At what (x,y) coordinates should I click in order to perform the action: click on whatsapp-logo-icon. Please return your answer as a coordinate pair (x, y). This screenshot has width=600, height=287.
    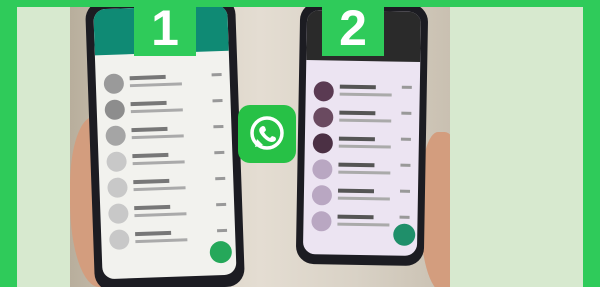
    Looking at the image, I should click on (267, 134).